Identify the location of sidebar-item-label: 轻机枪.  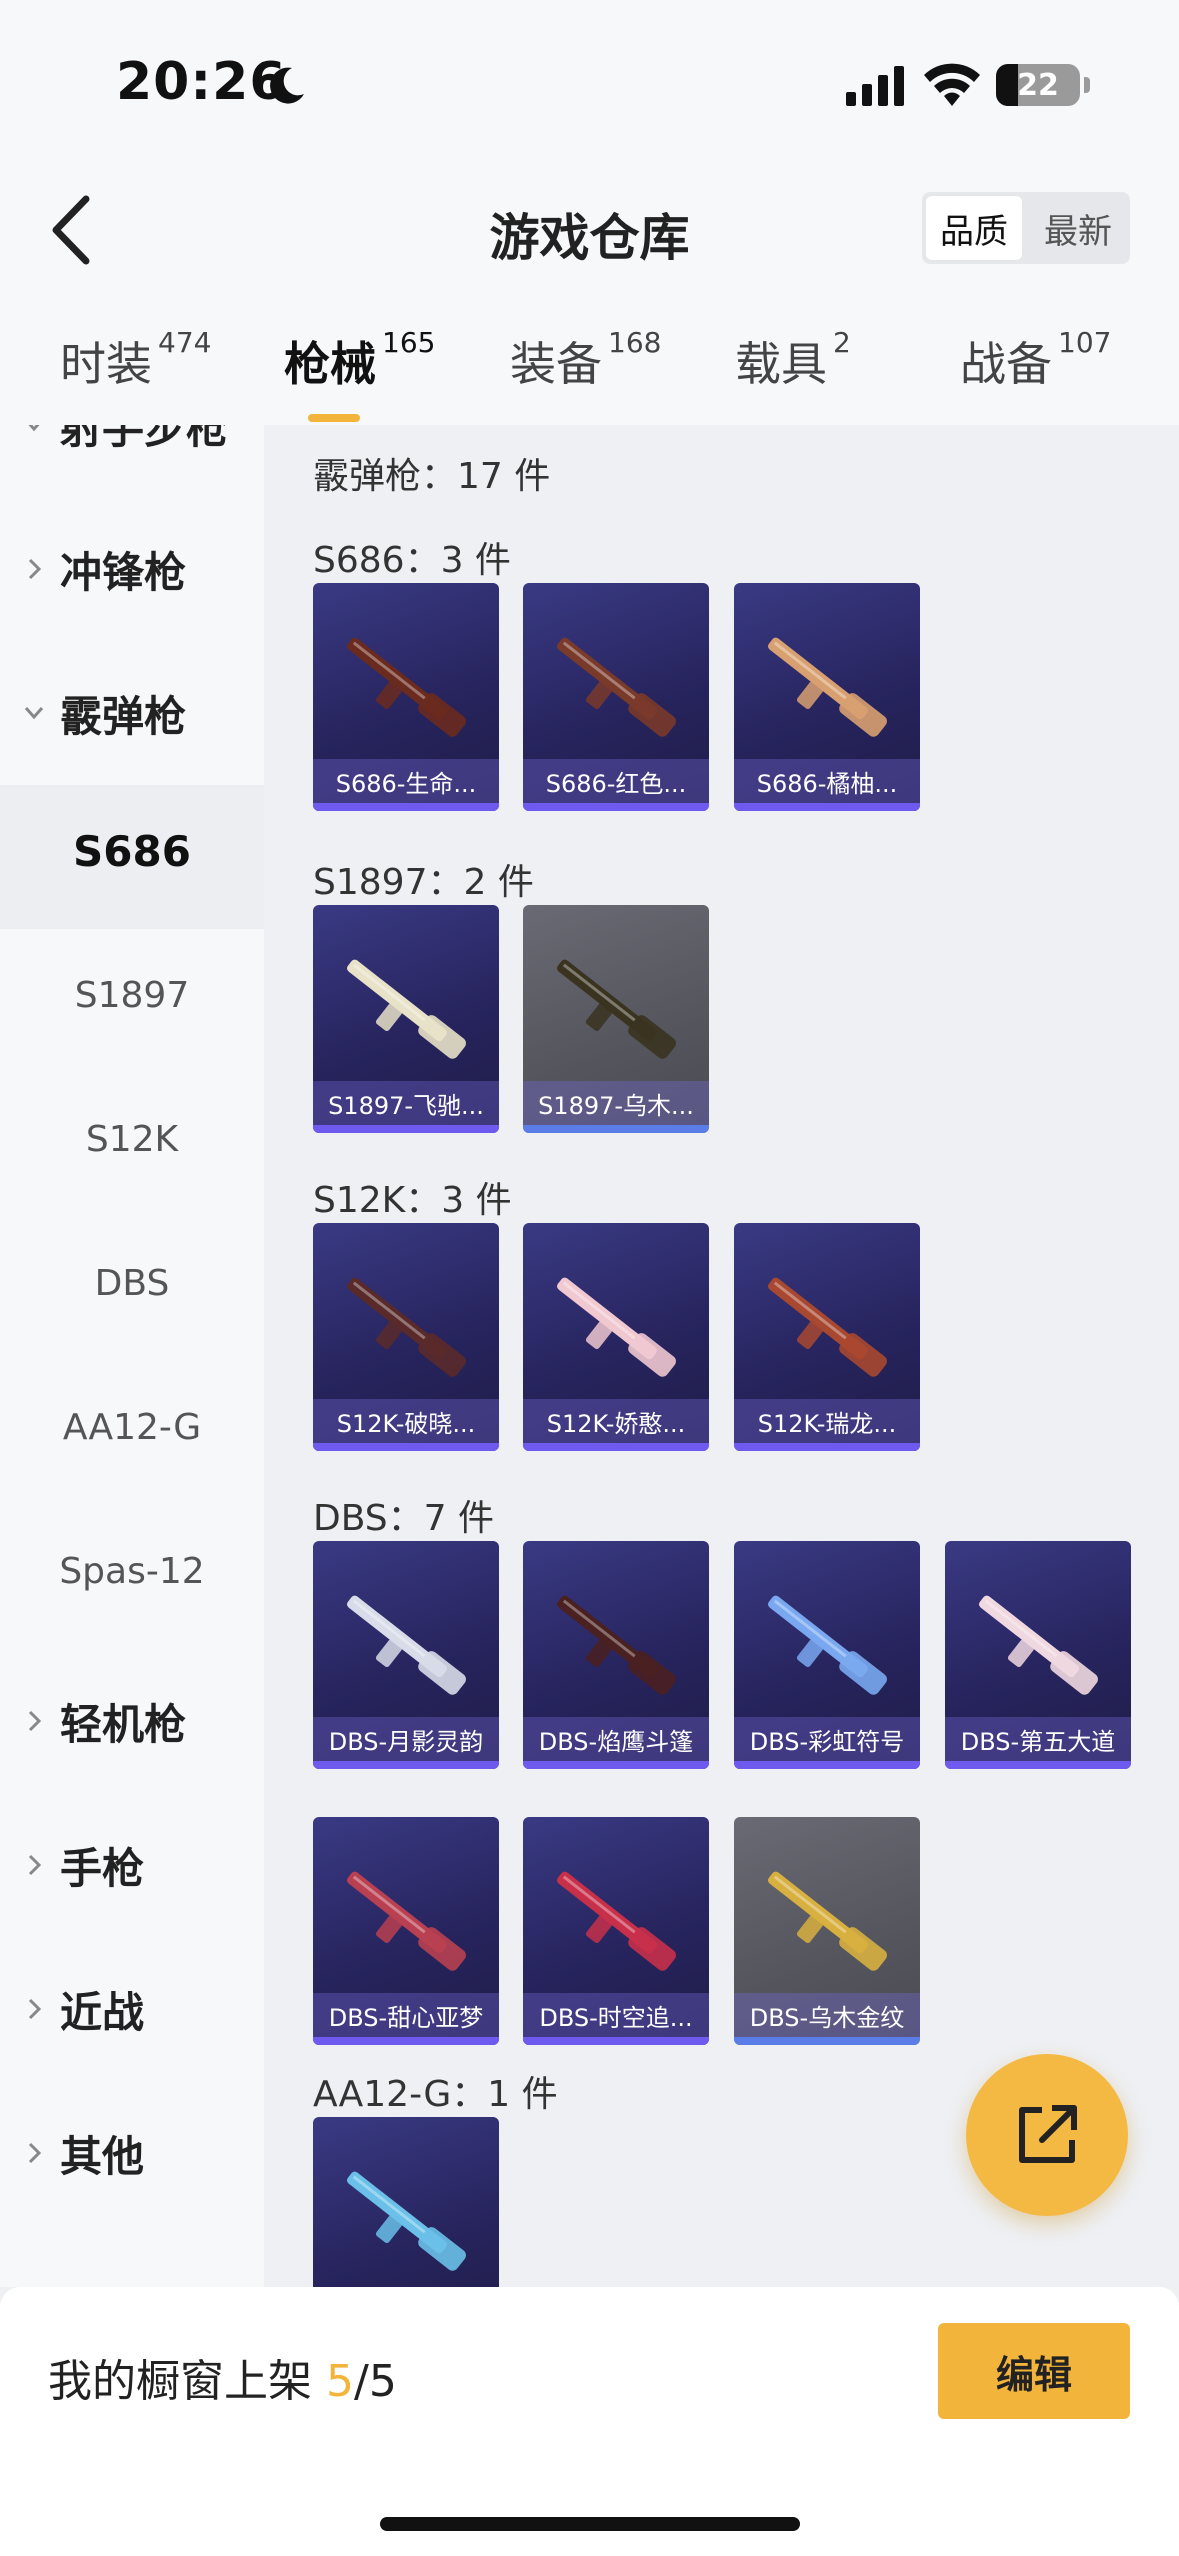
(123, 1724).